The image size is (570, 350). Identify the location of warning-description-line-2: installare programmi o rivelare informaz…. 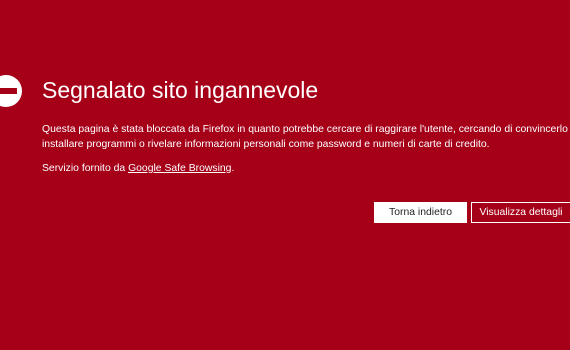
(266, 144).